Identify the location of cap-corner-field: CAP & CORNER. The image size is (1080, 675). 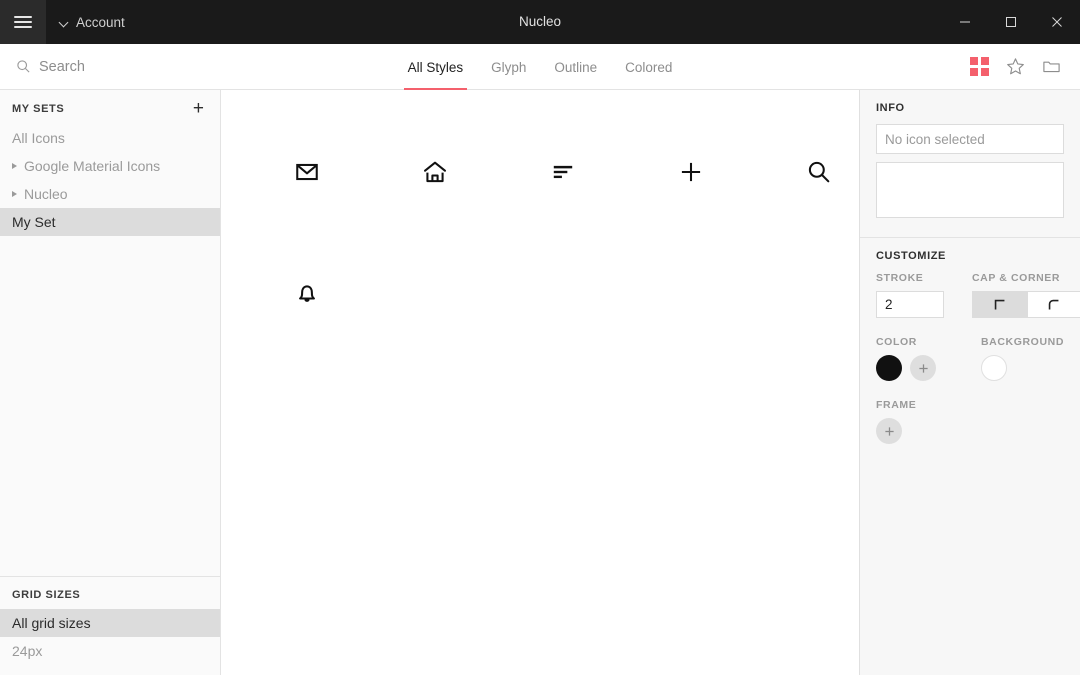
(1026, 295).